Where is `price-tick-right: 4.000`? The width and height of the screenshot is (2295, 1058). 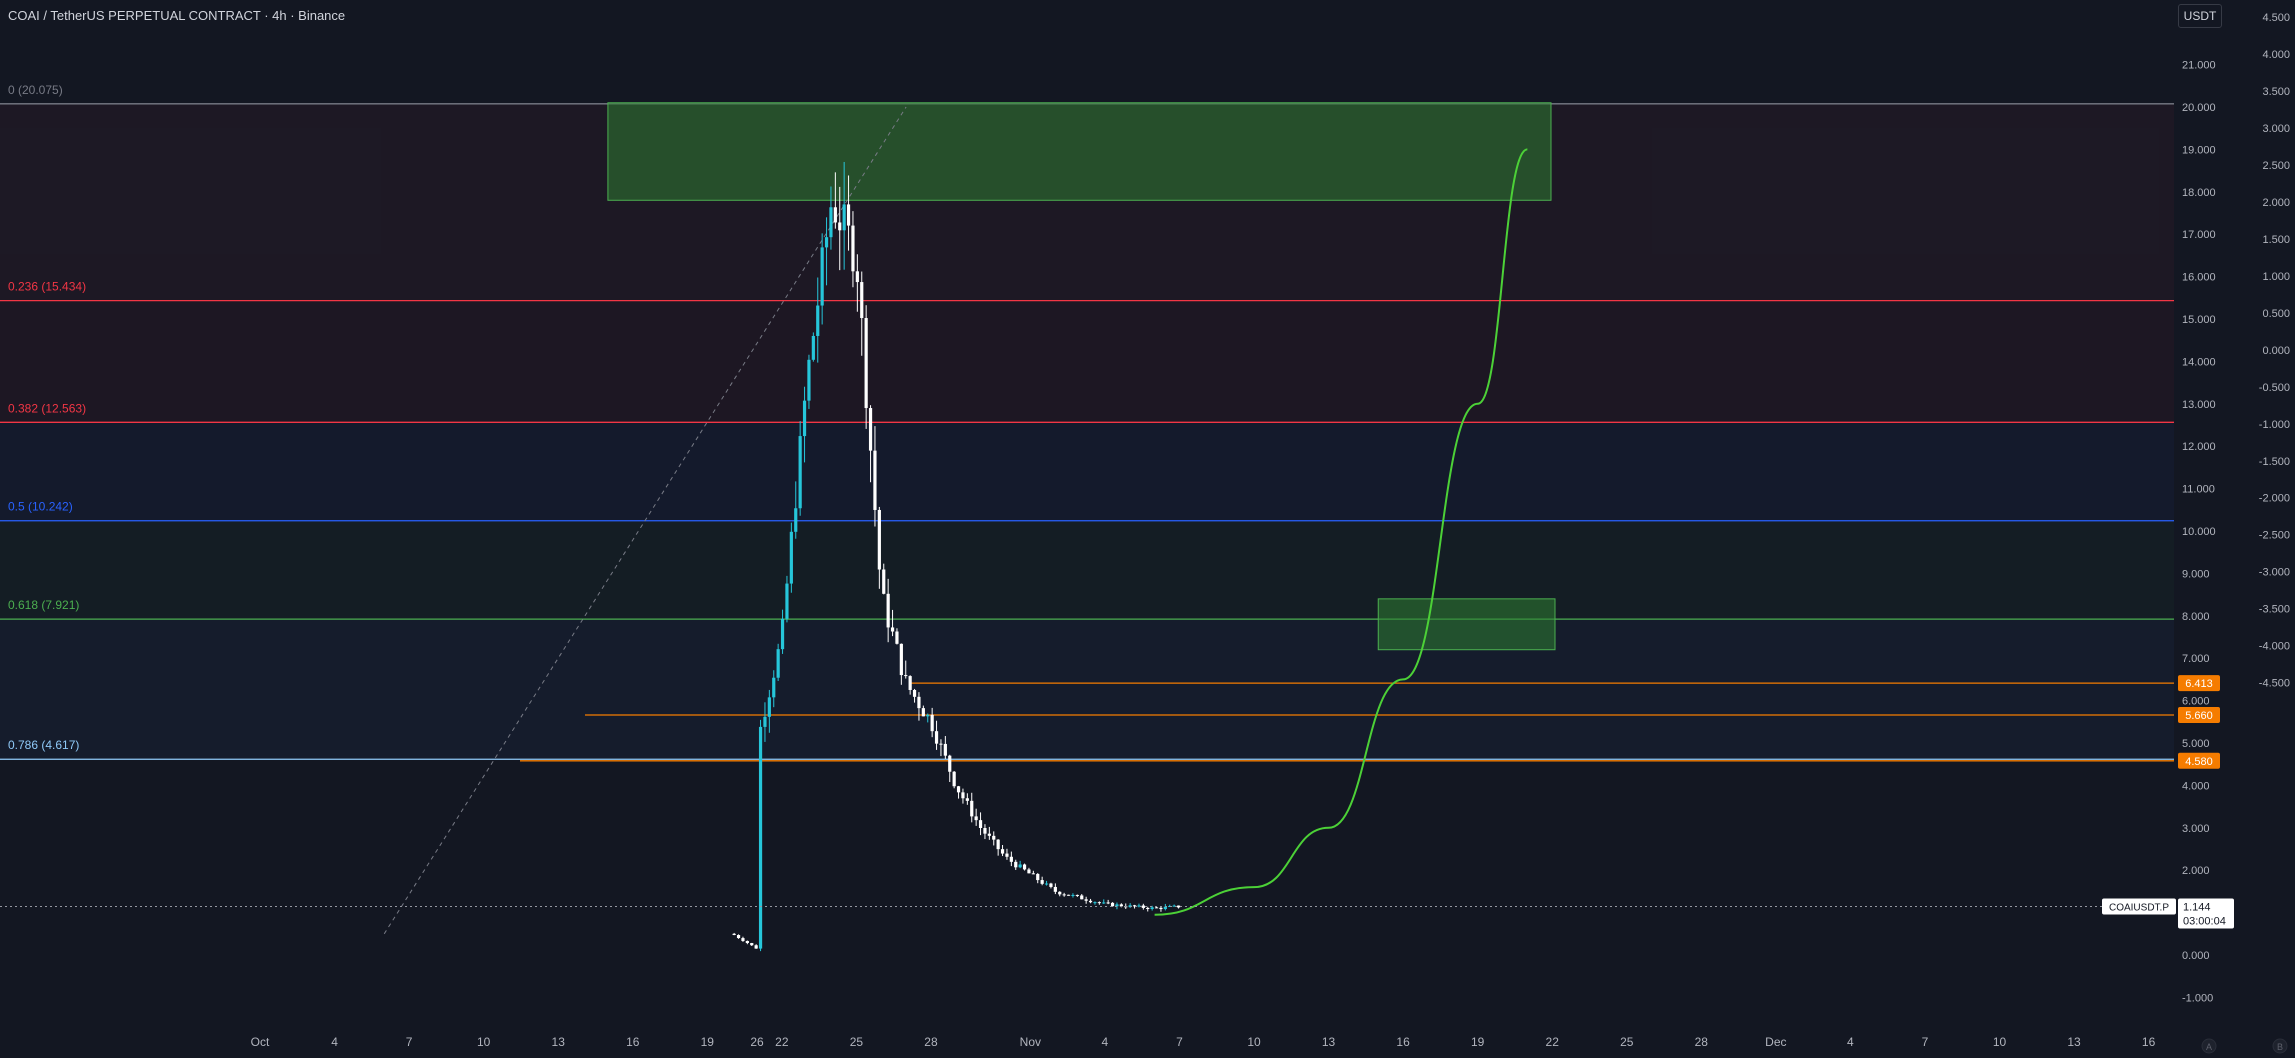 price-tick-right: 4.000 is located at coordinates (2276, 55).